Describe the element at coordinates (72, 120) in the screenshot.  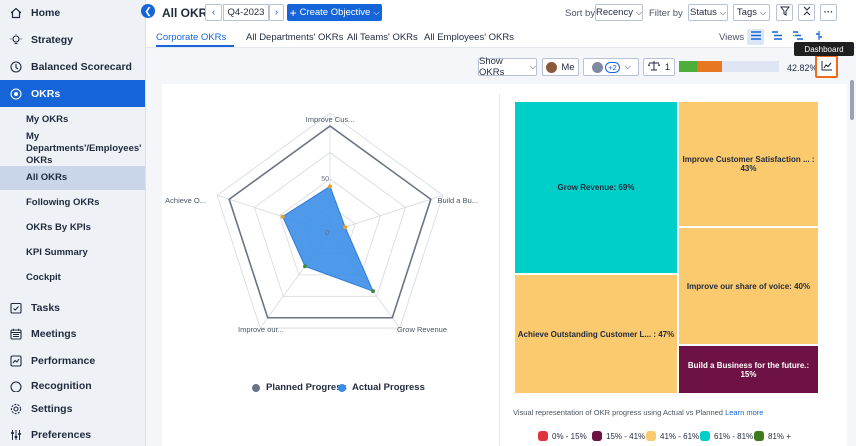
I see `sidebar-subitem-my-okrs: My OKRs` at that location.